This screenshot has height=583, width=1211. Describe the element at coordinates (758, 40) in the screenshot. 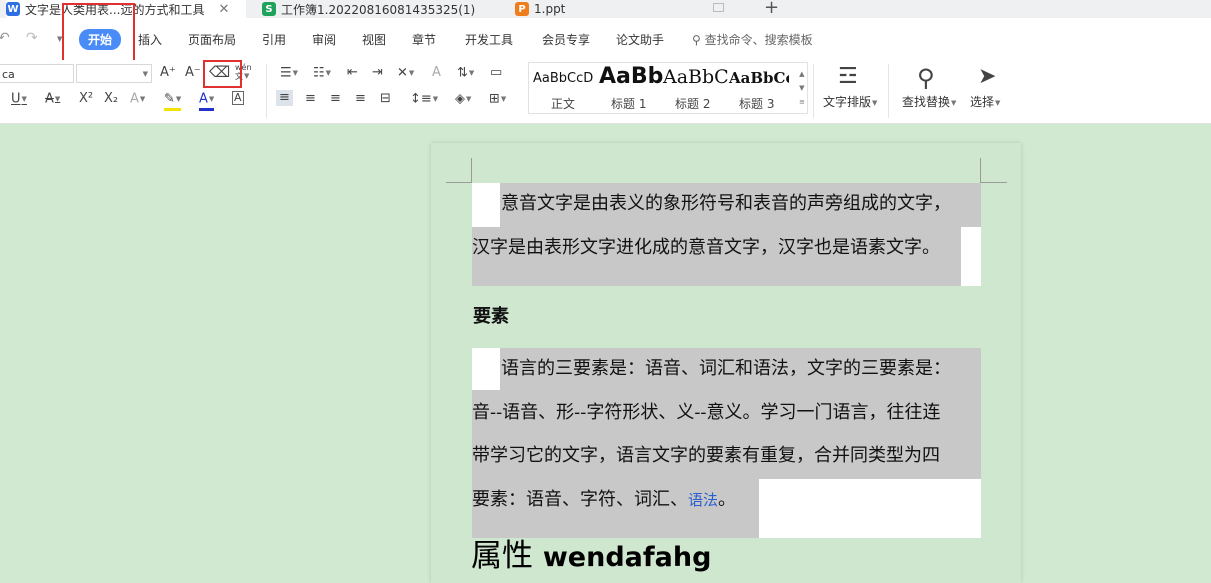

I see `search-placeholder: 查找命令、搜索模板` at that location.